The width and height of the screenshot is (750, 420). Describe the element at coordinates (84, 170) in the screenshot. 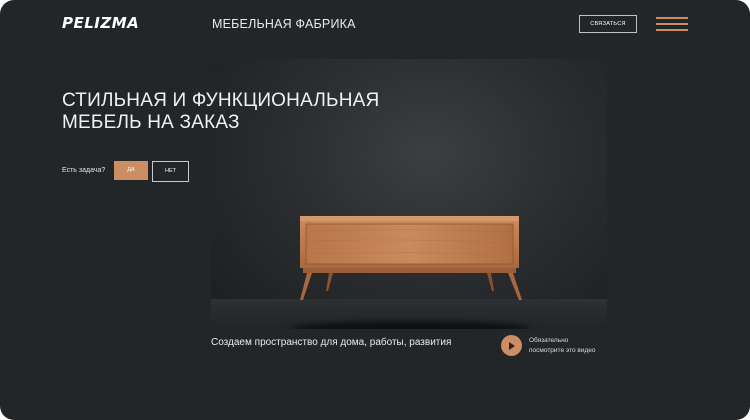

I see `task-question: Есть задача?` at that location.